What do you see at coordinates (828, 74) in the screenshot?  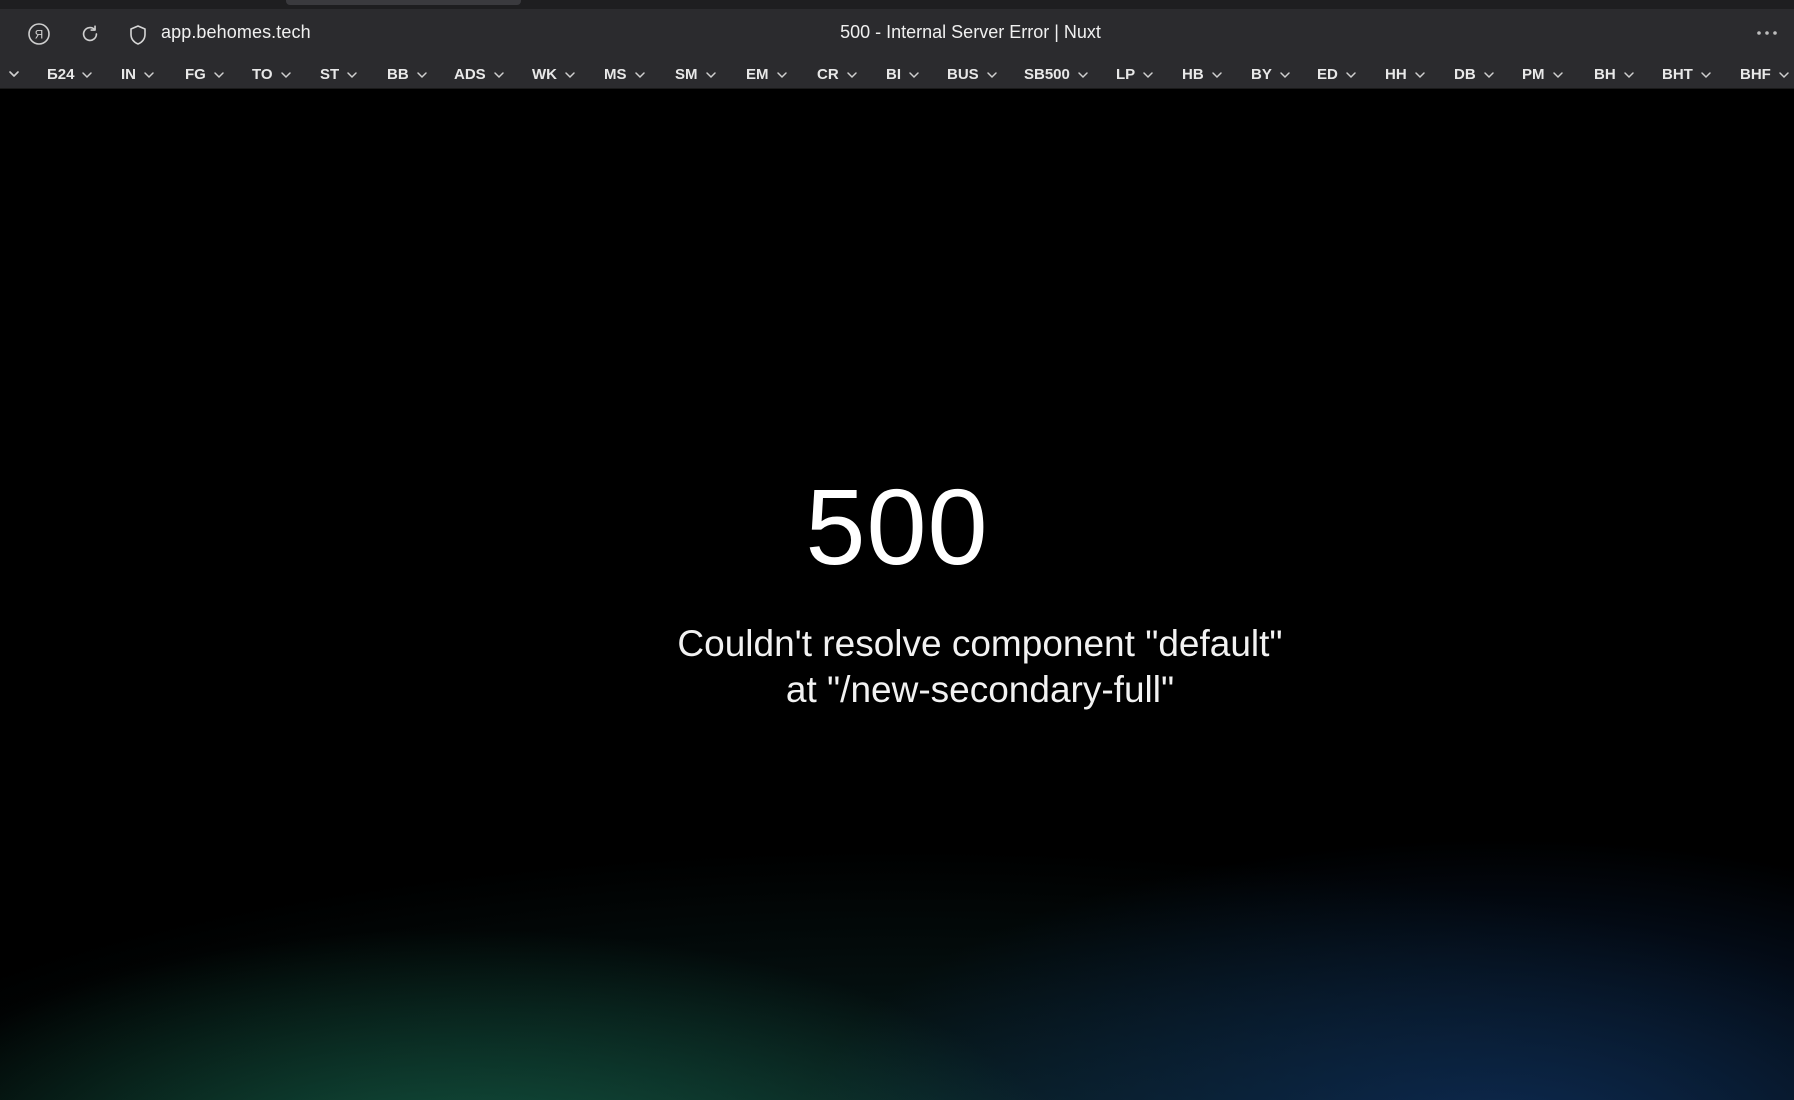 I see `bookmark-label: CR` at bounding box center [828, 74].